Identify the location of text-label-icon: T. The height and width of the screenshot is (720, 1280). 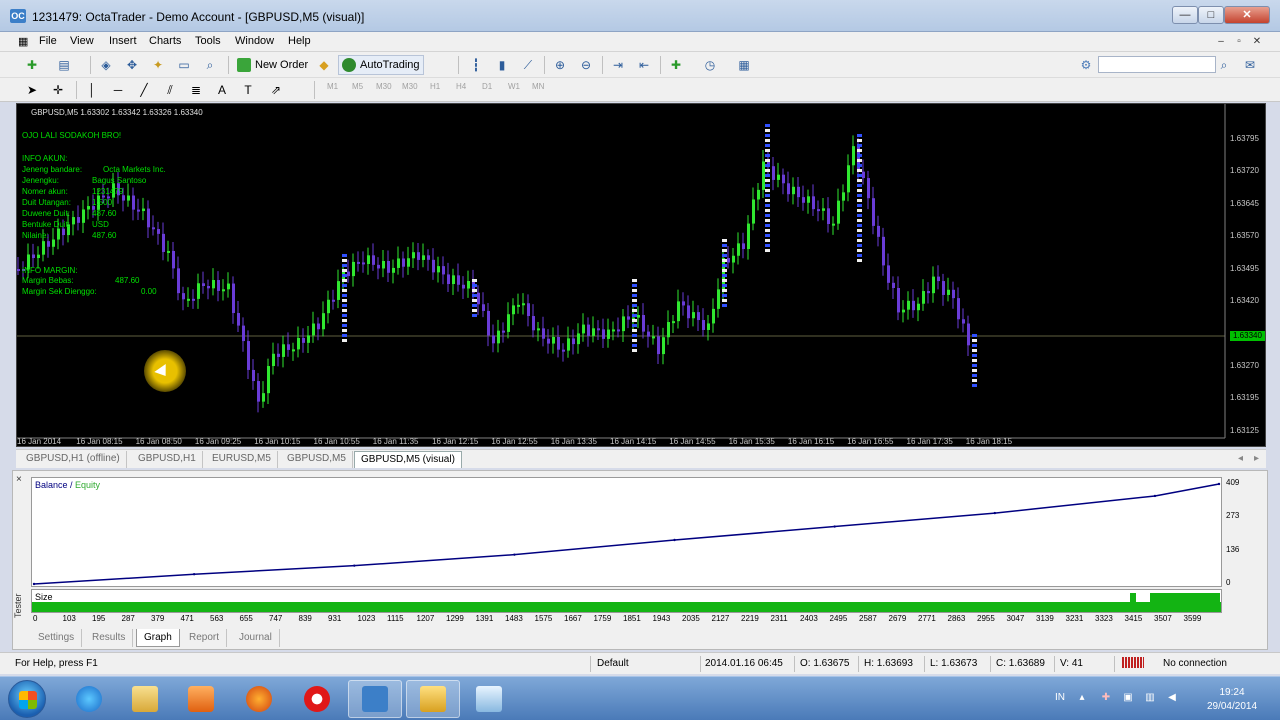
(248, 90).